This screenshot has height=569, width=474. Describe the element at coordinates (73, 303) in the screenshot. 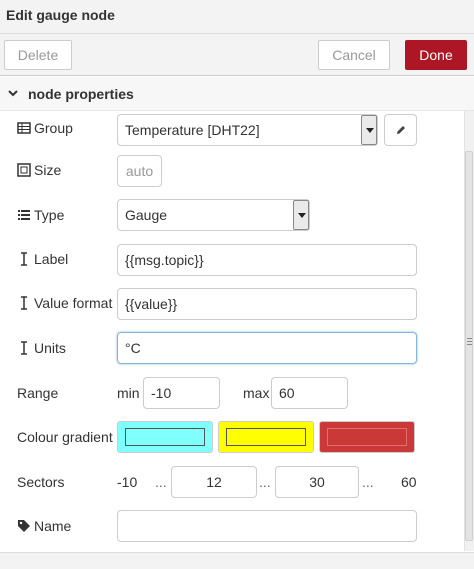

I see `value-format-label: Value format` at that location.